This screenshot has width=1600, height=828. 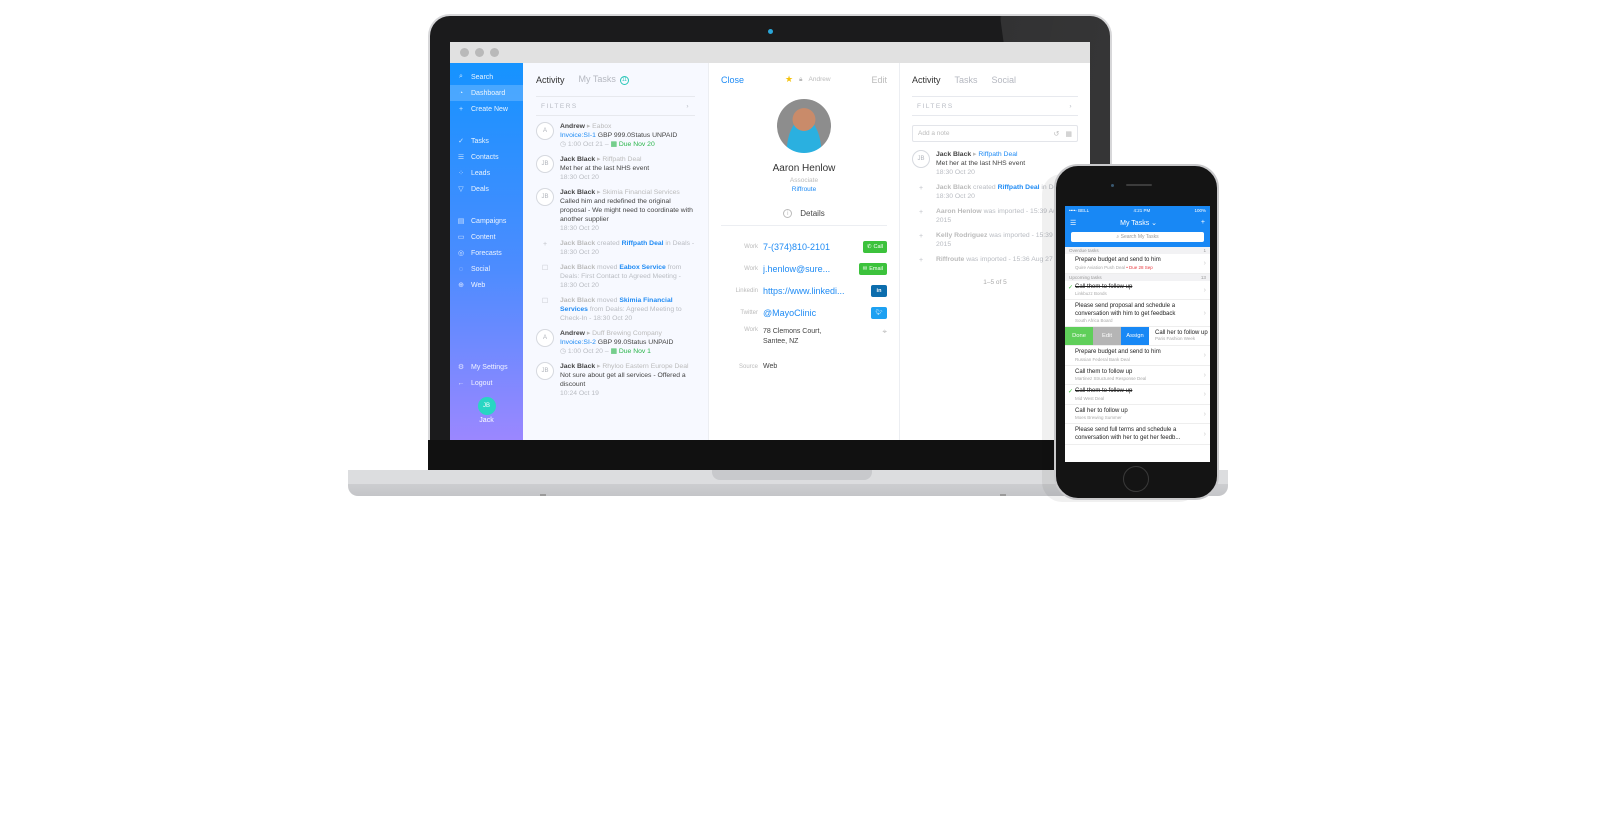 I want to click on avatar: JB, so click(x=545, y=197).